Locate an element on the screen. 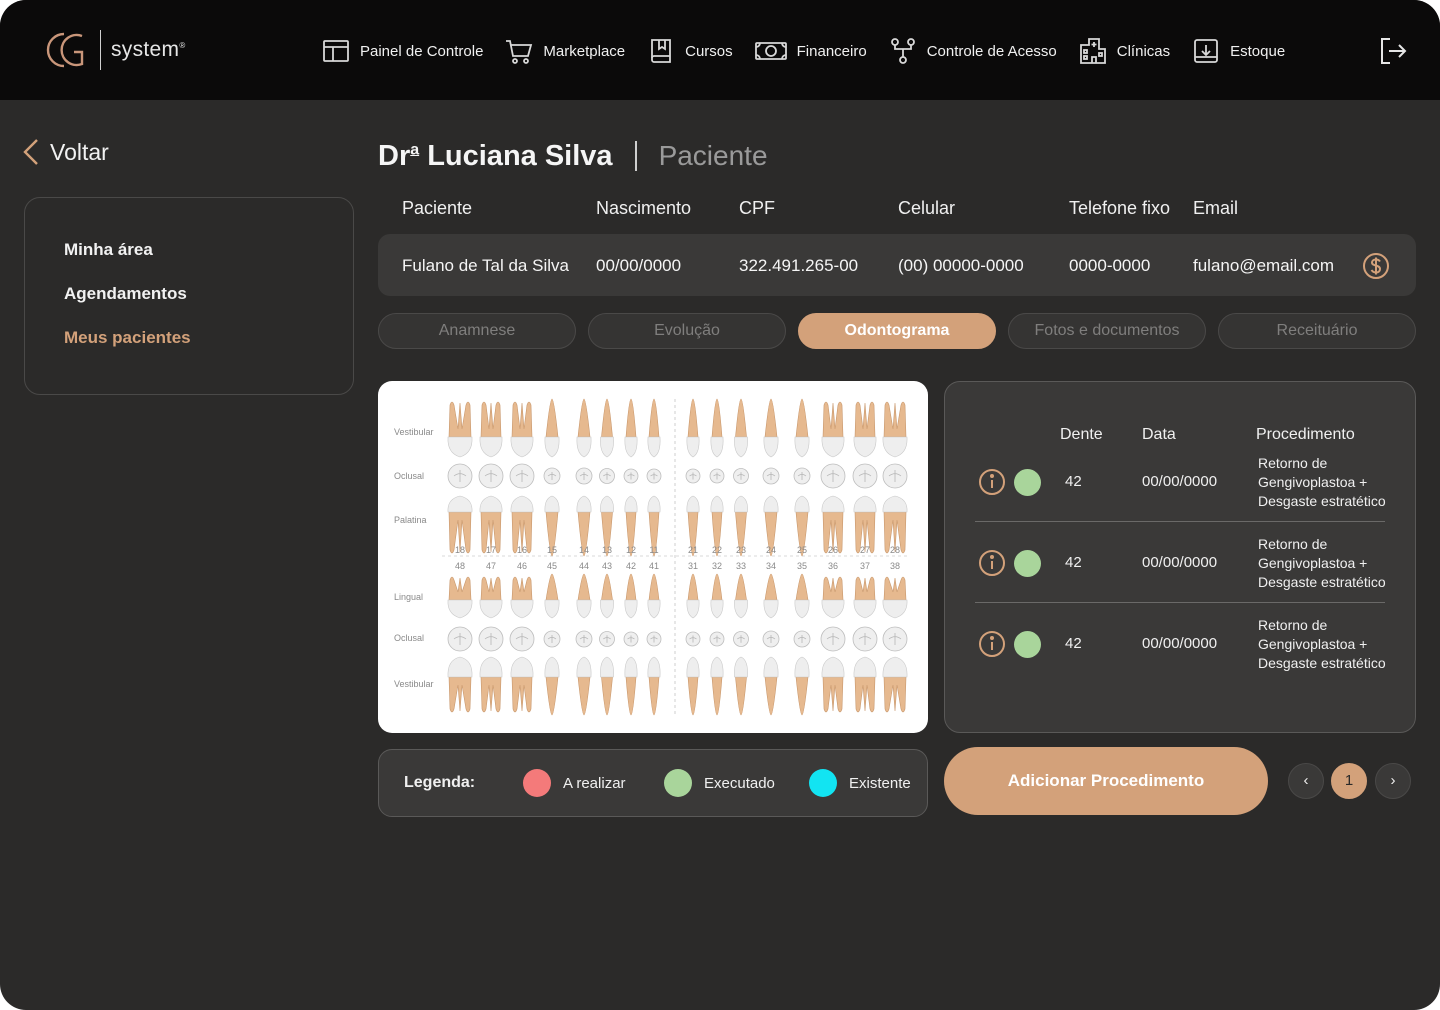 This screenshot has width=1440, height=1010. tooth-21-occlusal is located at coordinates (693, 476).